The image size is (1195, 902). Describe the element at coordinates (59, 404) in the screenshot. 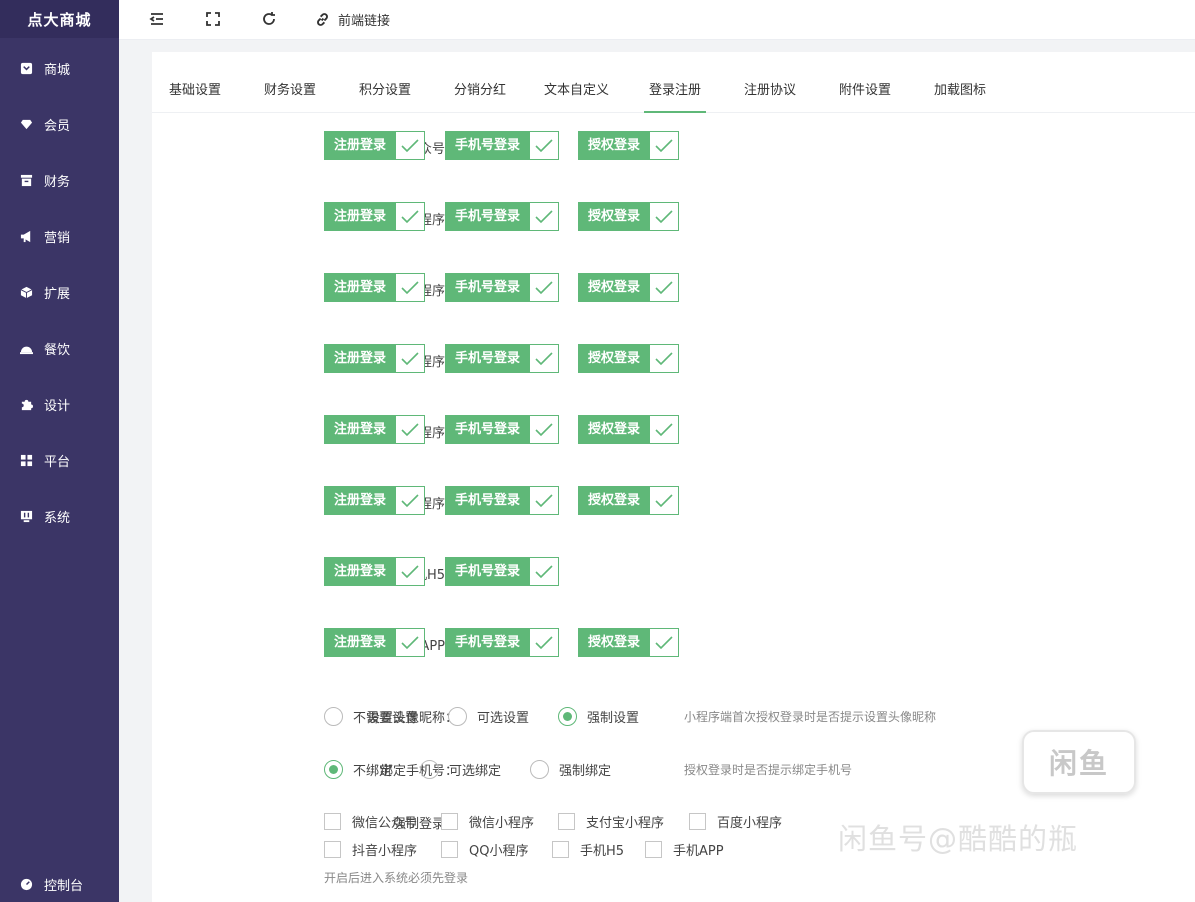

I see `sidebar-item-design: 设计` at that location.